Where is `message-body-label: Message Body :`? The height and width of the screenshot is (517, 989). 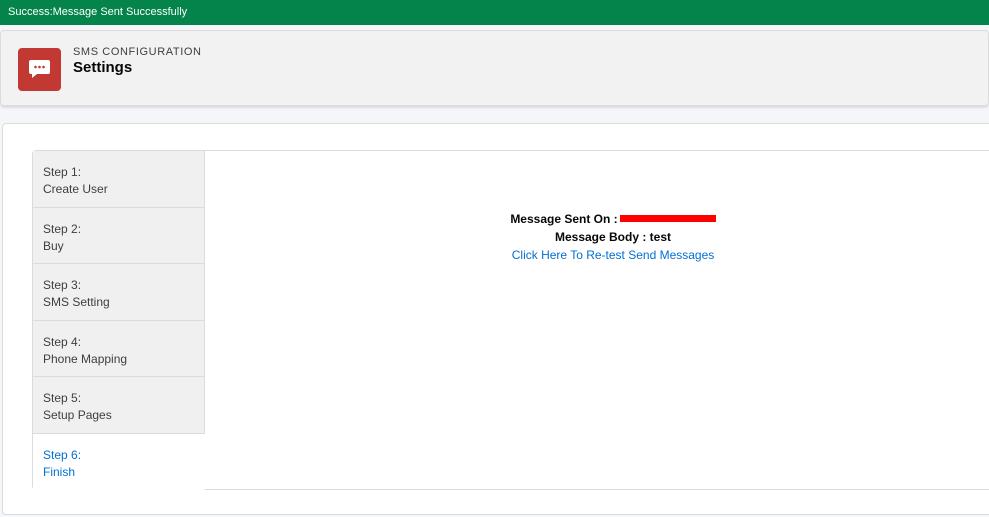 message-body-label: Message Body : is located at coordinates (600, 237).